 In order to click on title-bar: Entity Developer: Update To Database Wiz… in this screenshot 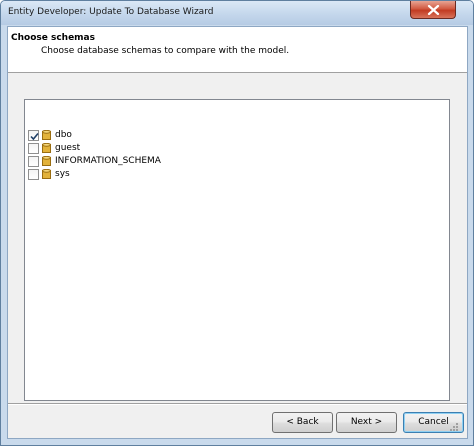, I will do `click(237, 13)`.